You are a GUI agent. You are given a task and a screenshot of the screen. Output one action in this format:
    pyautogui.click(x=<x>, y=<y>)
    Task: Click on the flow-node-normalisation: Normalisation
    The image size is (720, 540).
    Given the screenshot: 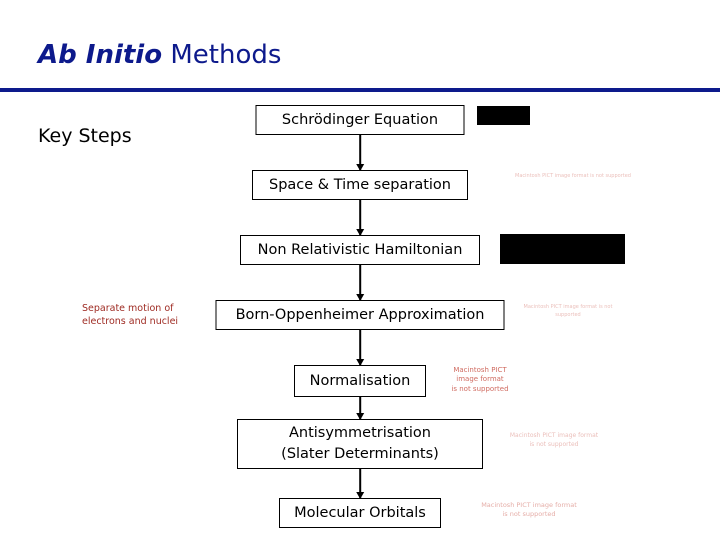 What is the action you would take?
    pyautogui.click(x=360, y=381)
    